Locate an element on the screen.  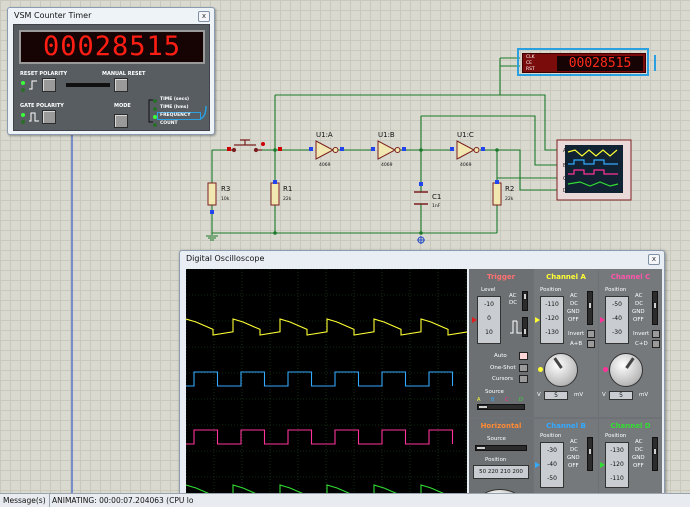
trigger-source-channel-labels: A B C D is located at coordinates (501, 400).